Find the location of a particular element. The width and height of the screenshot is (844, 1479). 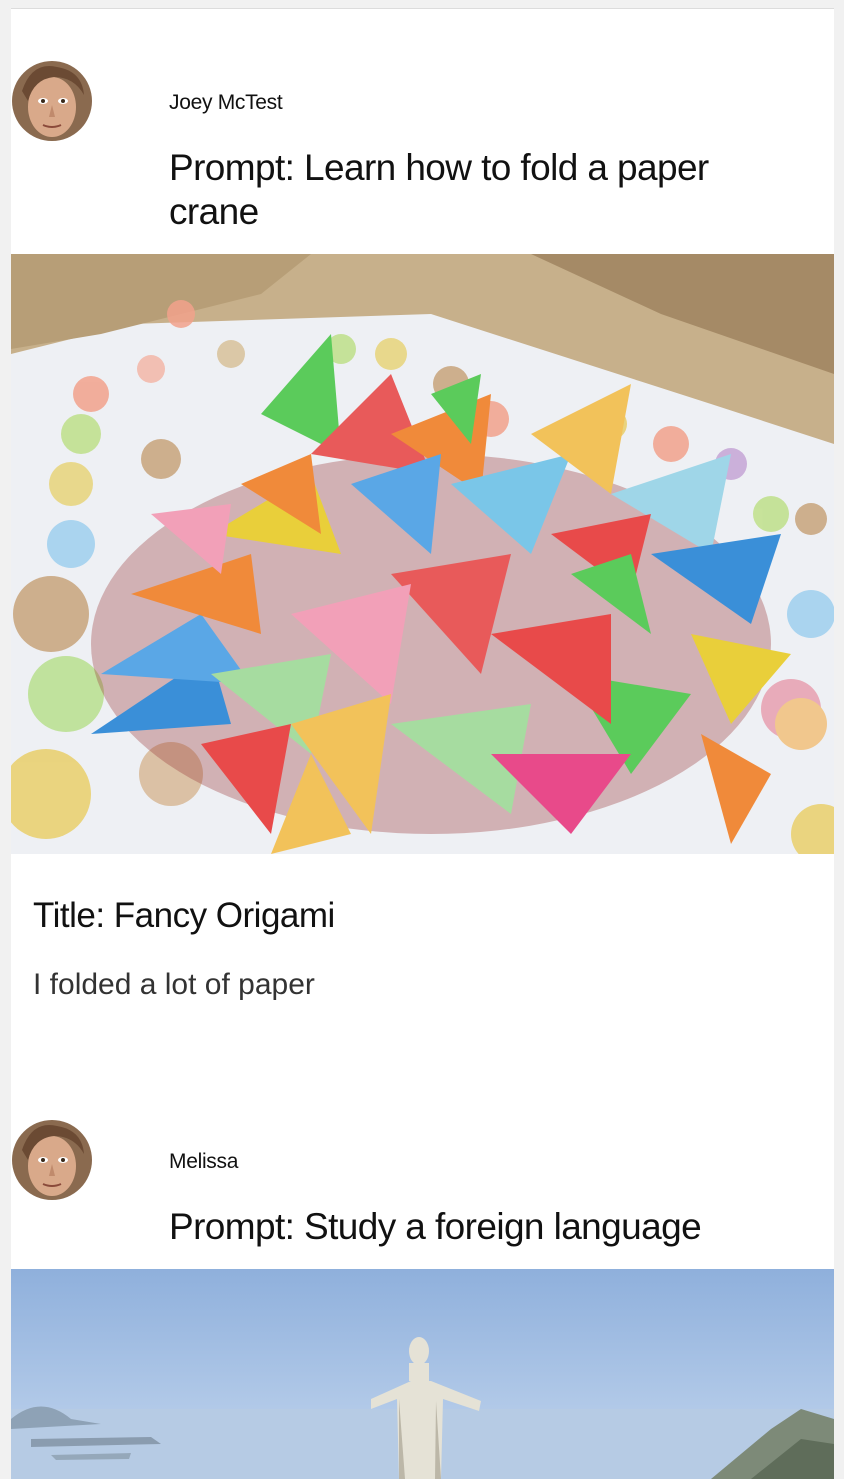

post-title: Title: Fancy Origami is located at coordinates (184, 915).